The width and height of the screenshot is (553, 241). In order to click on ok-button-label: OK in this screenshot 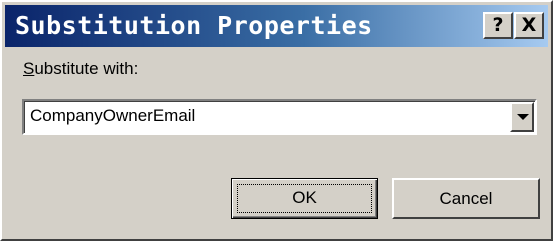, I will do `click(304, 197)`.